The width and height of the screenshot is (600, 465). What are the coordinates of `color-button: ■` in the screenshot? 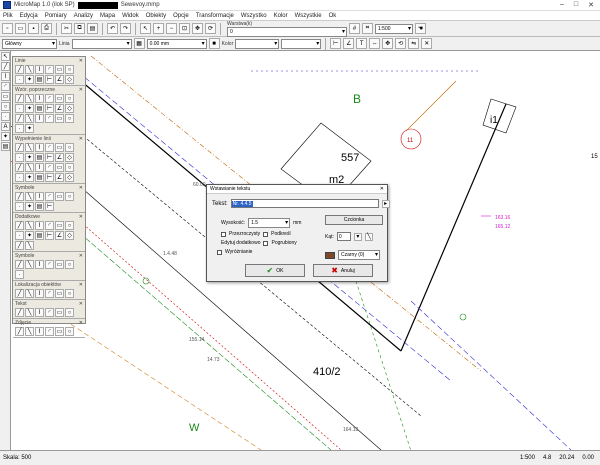 It's located at (214, 43).